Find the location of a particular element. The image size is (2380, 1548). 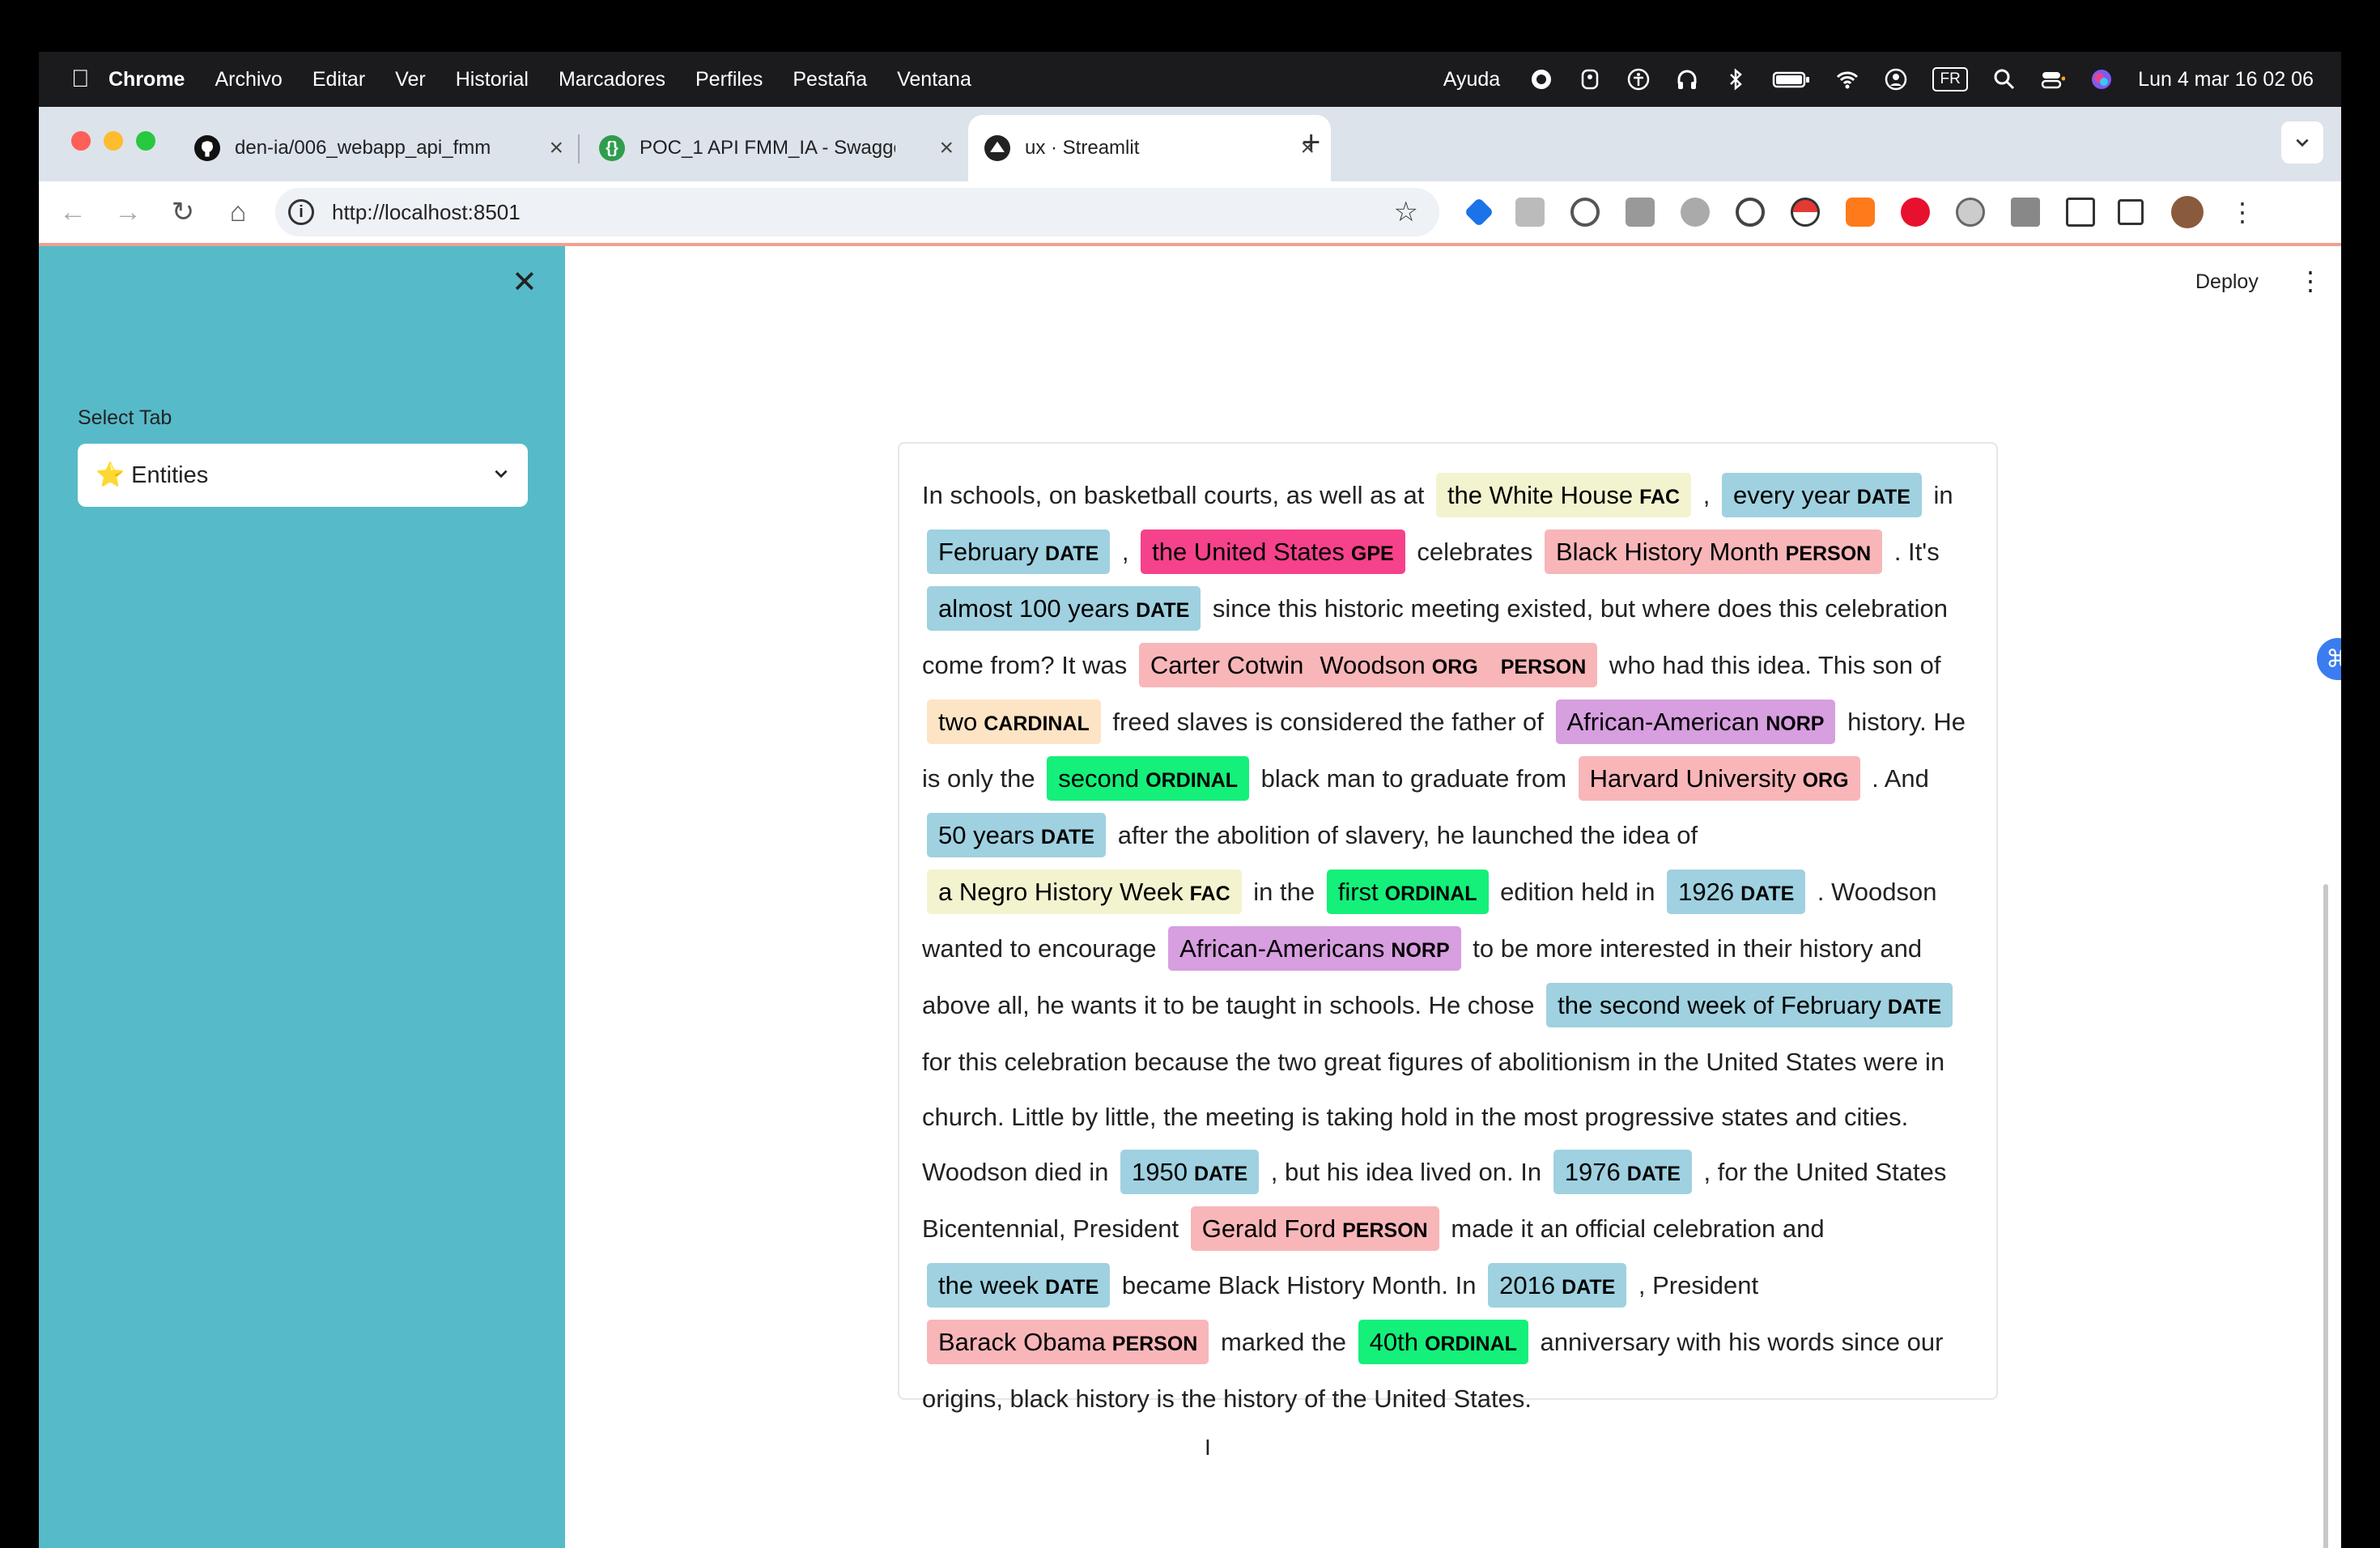

extension-bug-icon is located at coordinates (2025, 212).